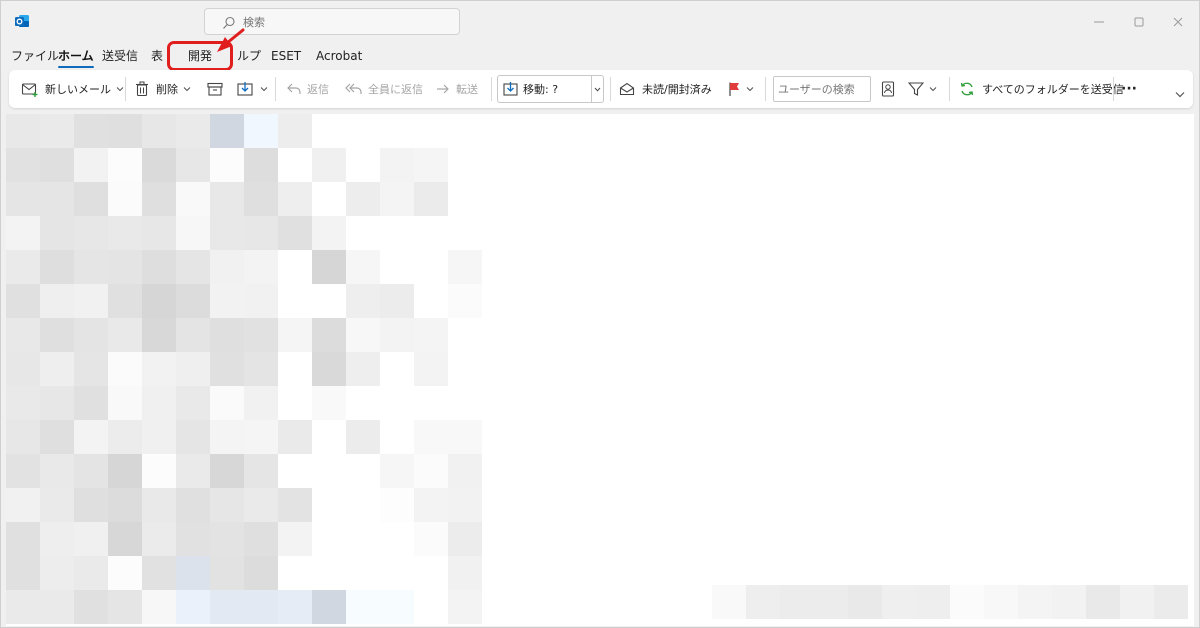 Image resolution: width=1200 pixels, height=628 pixels. I want to click on maximize-icon, so click(1139, 22).